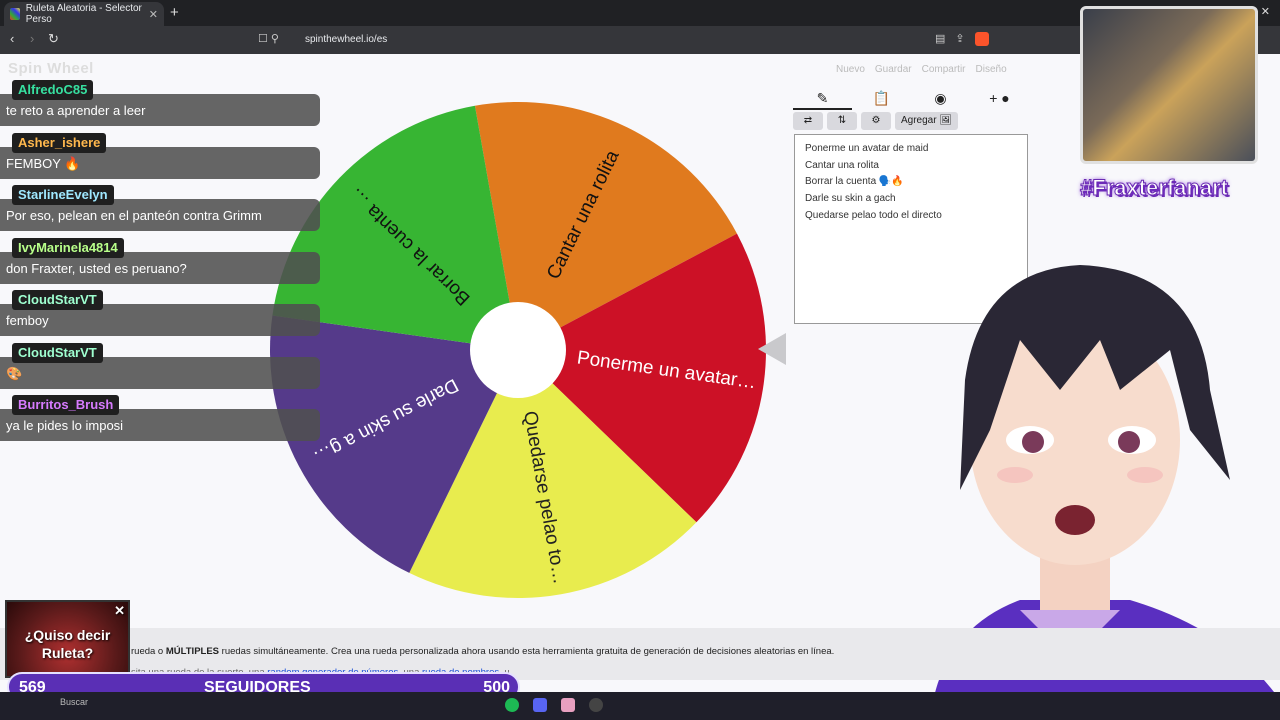 This screenshot has width=1280, height=720. What do you see at coordinates (32, 38) in the screenshot?
I see `forward-icon: ›` at bounding box center [32, 38].